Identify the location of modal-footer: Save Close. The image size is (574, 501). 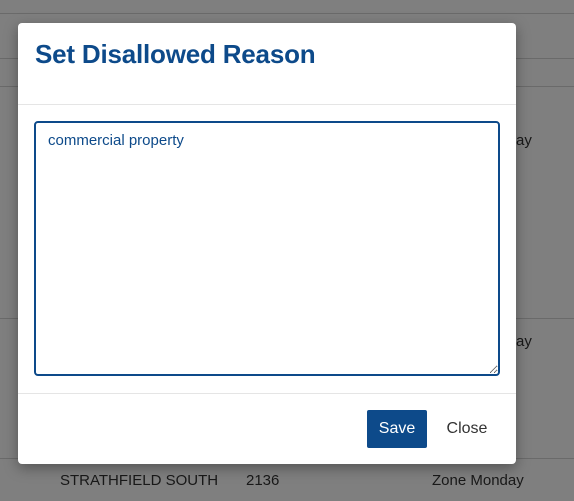
(267, 428).